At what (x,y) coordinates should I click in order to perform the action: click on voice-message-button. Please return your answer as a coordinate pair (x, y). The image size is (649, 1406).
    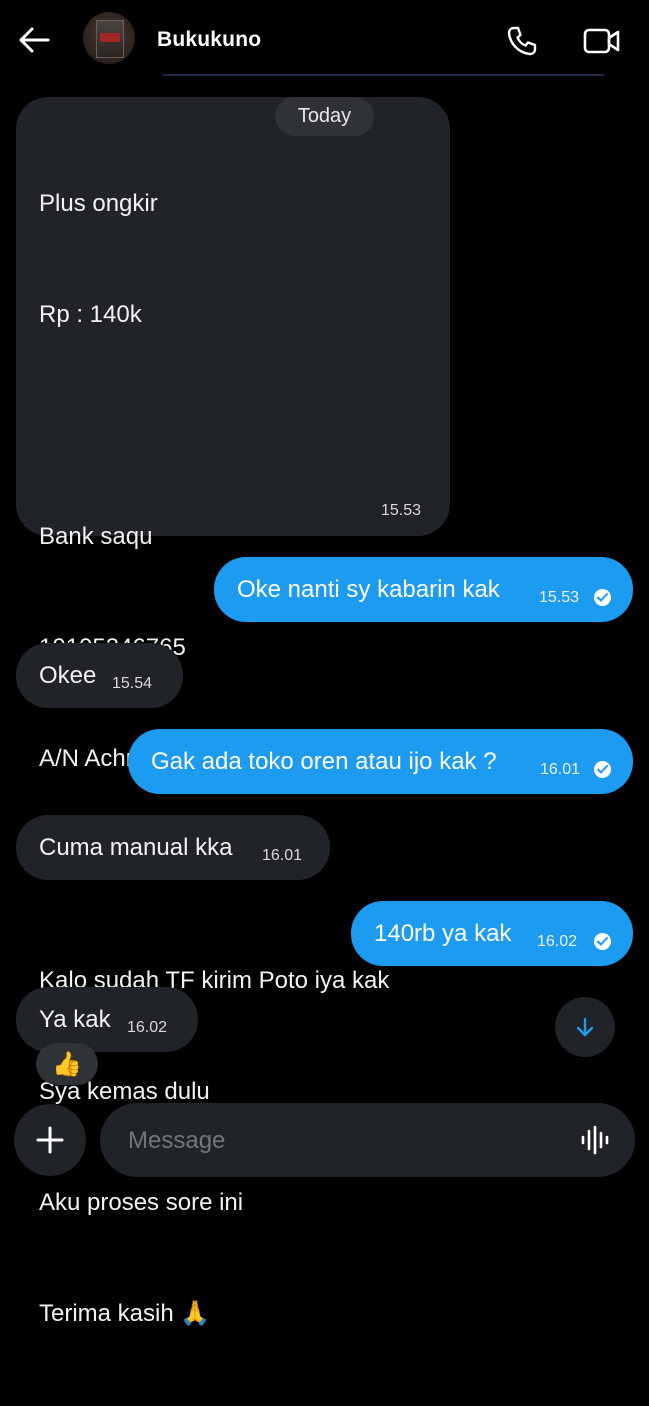
    Looking at the image, I should click on (596, 1140).